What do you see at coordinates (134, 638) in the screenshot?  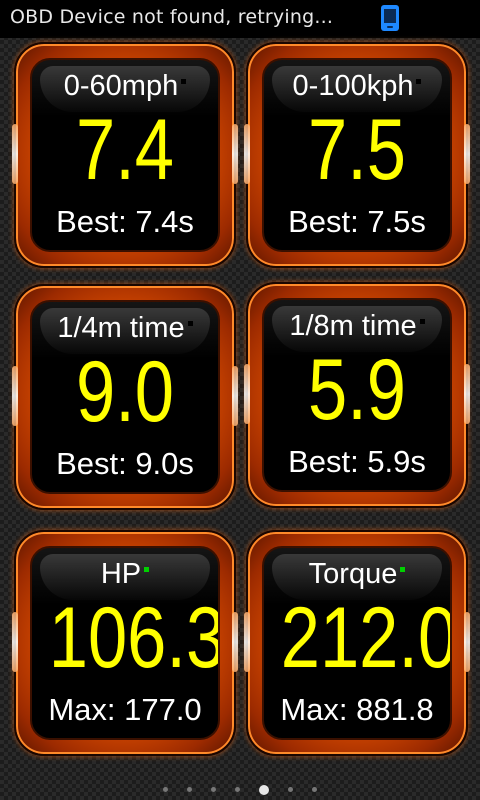 I see `gauge-value: 106.3` at bounding box center [134, 638].